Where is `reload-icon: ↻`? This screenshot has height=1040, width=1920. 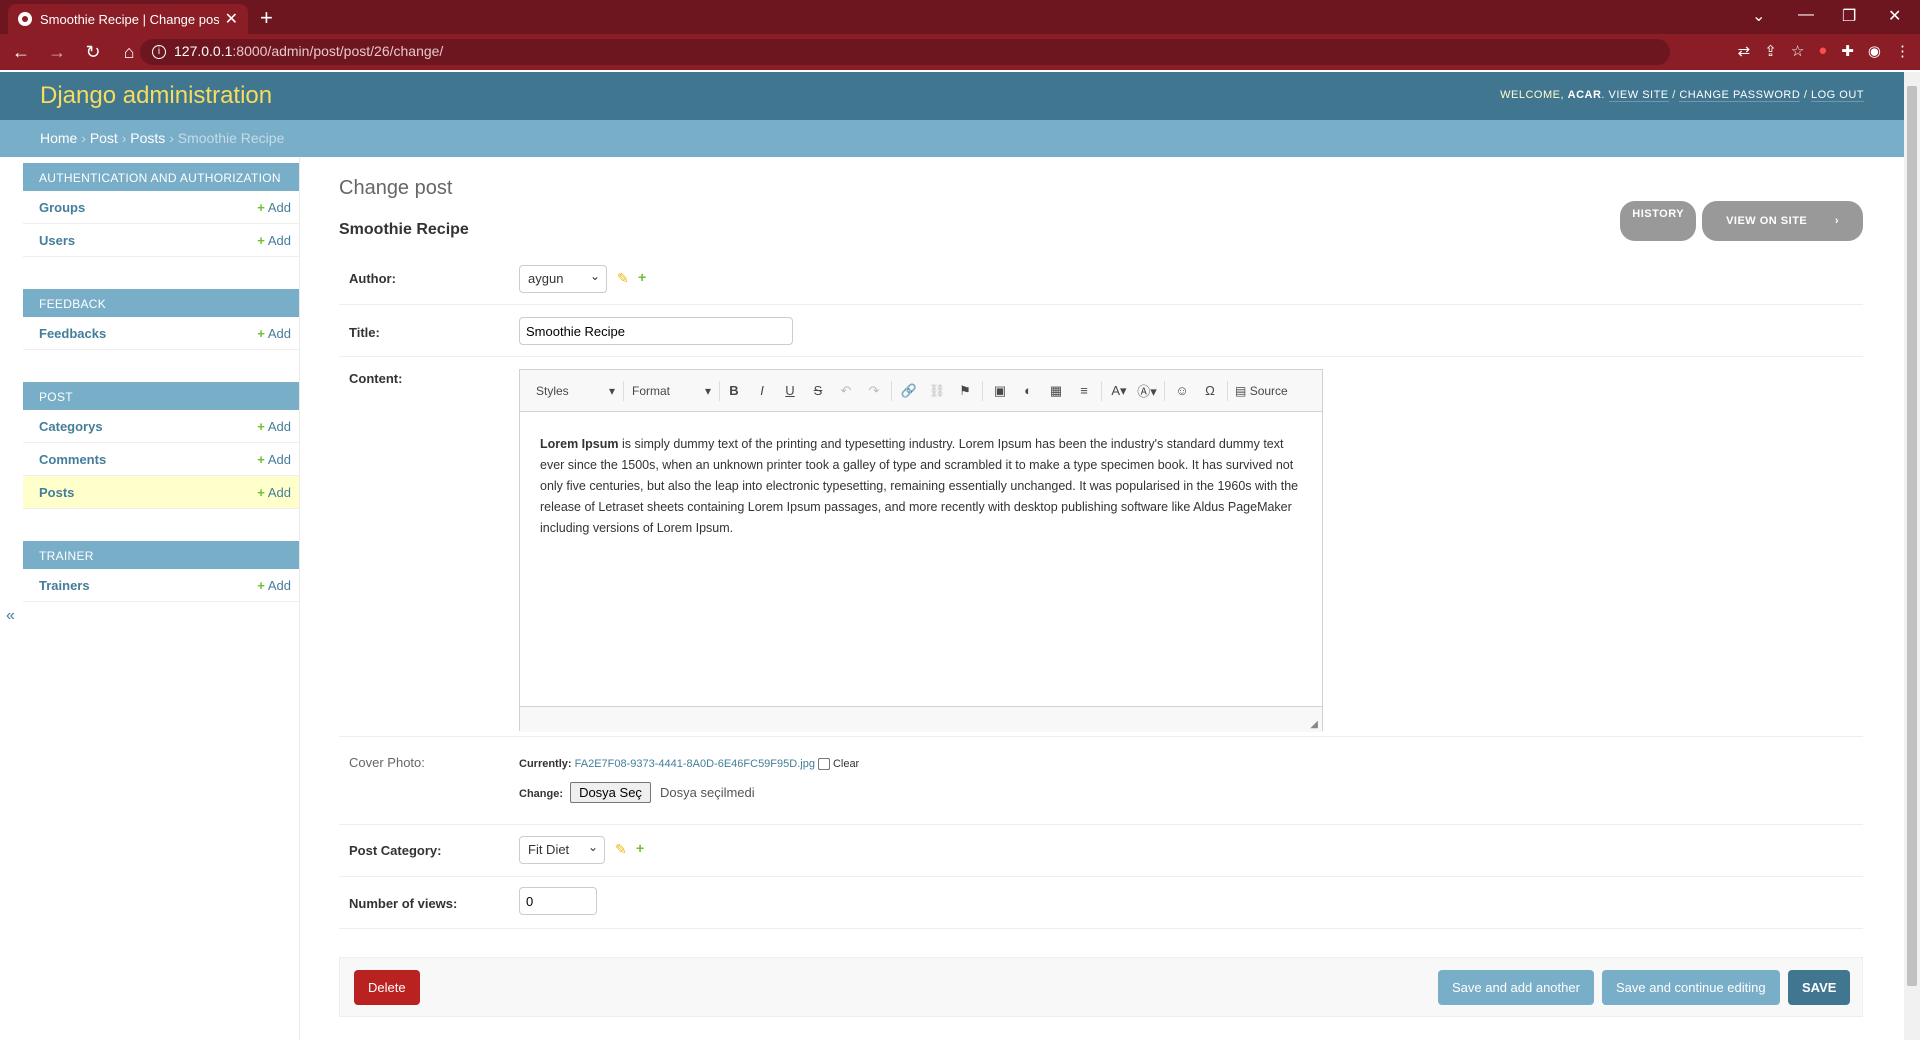 reload-icon: ↻ is located at coordinates (93, 52).